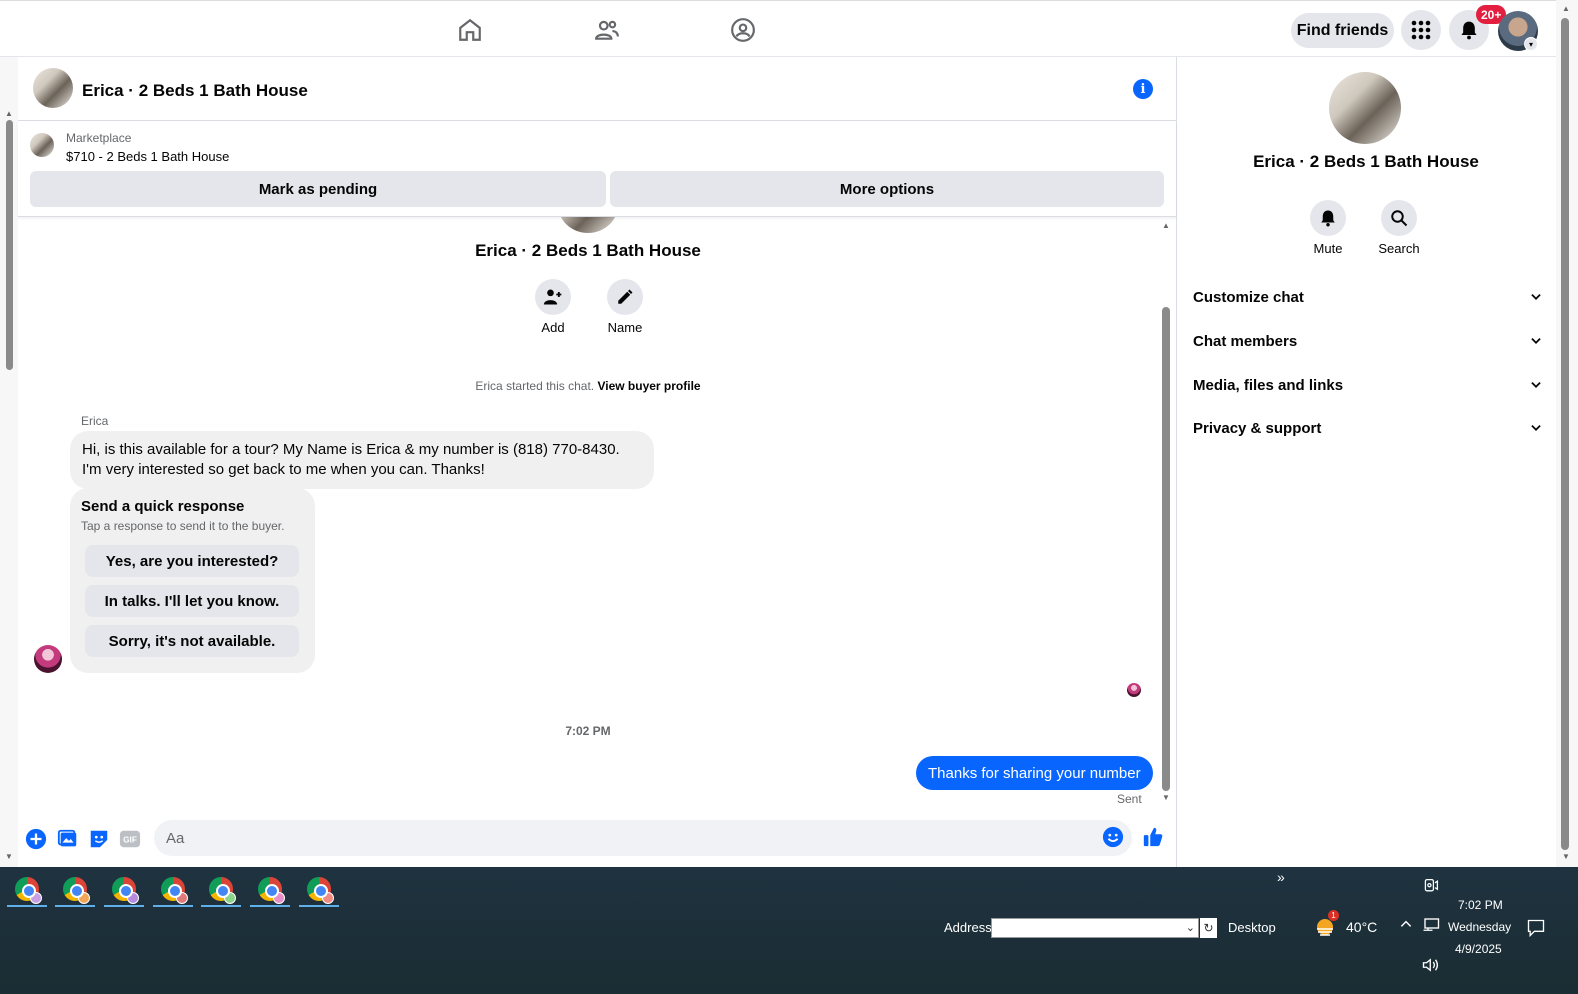 This screenshot has width=1578, height=994. Describe the element at coordinates (1431, 927) in the screenshot. I see `network-icon` at that location.